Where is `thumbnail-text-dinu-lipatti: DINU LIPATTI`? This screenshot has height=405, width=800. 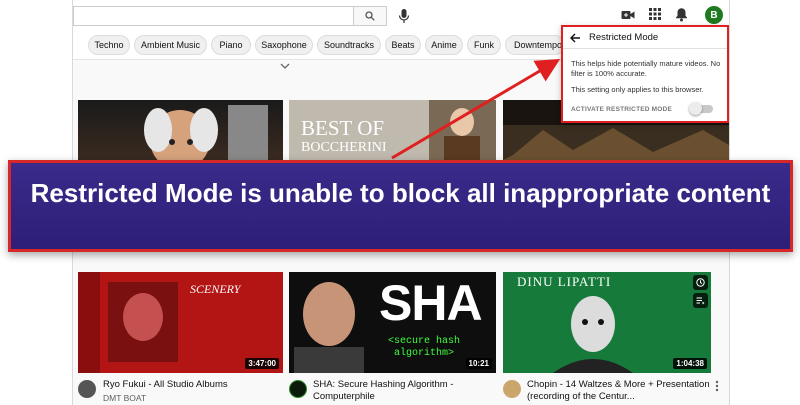 thumbnail-text-dinu-lipatti: DINU LIPATTI is located at coordinates (564, 281).